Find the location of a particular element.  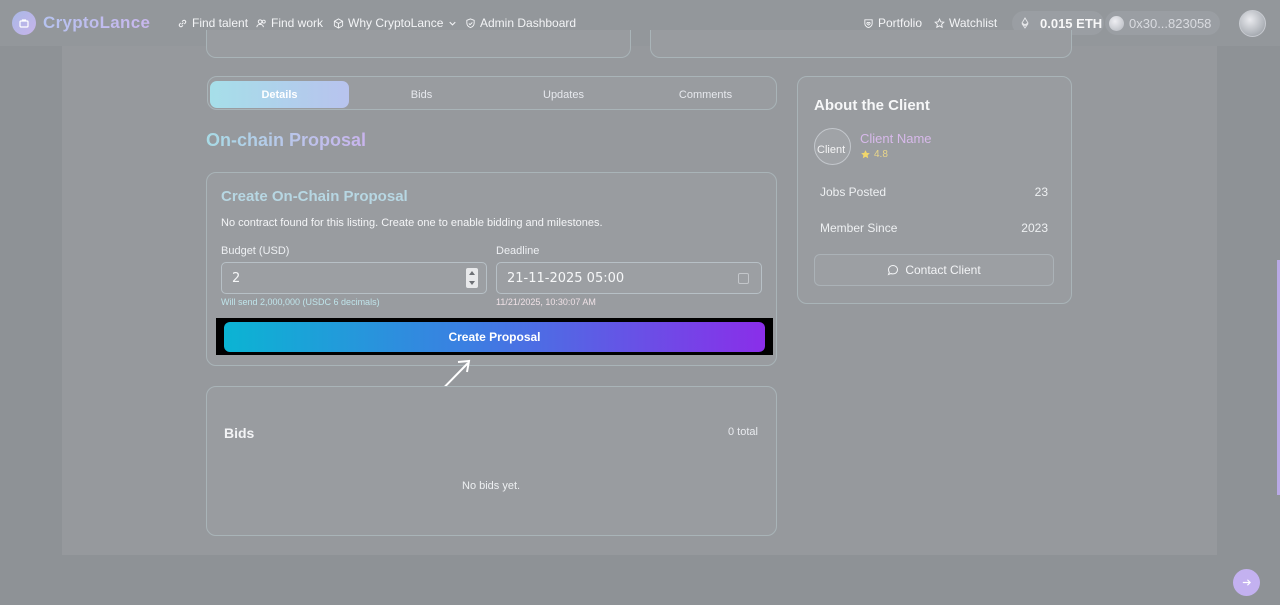

stat-member-since: Member Since 2023 is located at coordinates (934, 228).